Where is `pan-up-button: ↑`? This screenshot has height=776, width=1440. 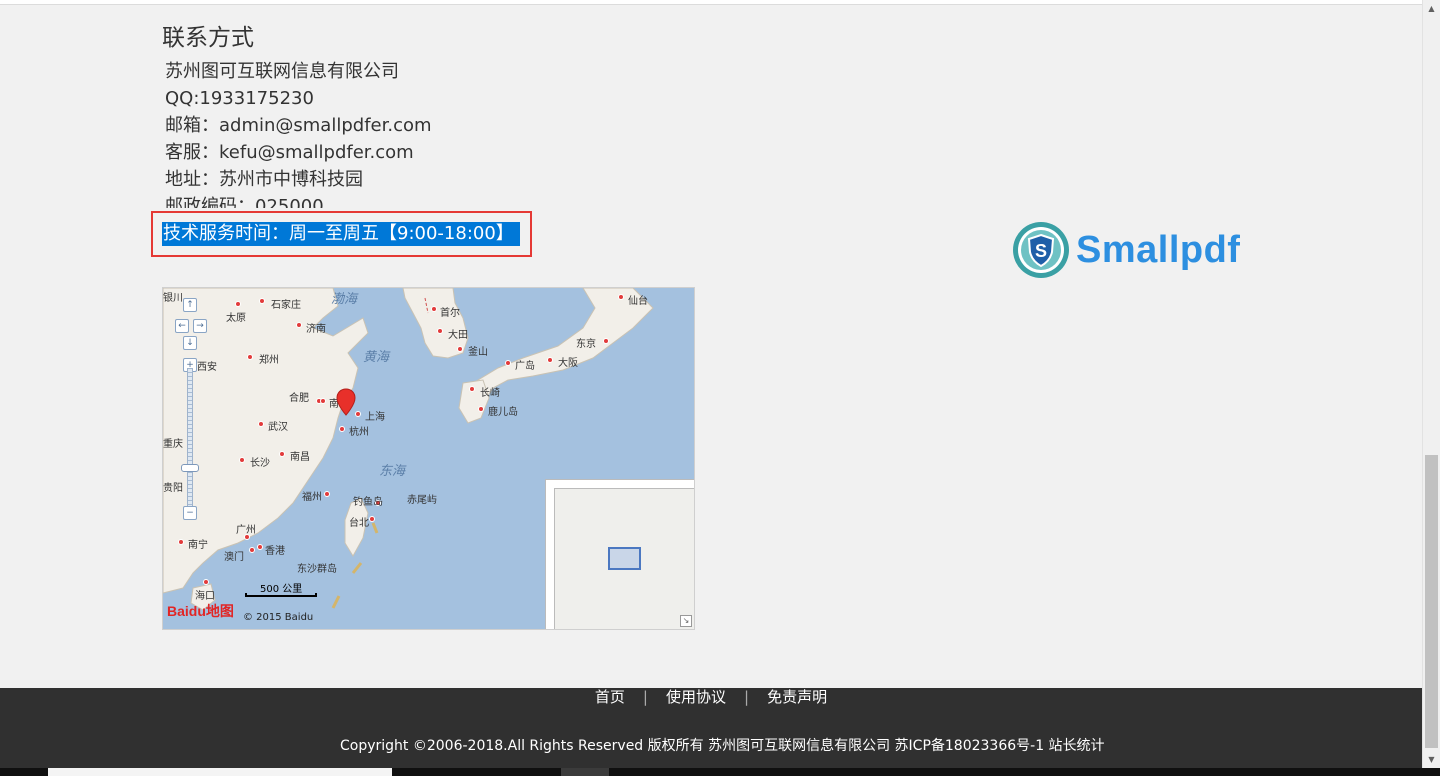
pan-up-button: ↑ is located at coordinates (190, 305).